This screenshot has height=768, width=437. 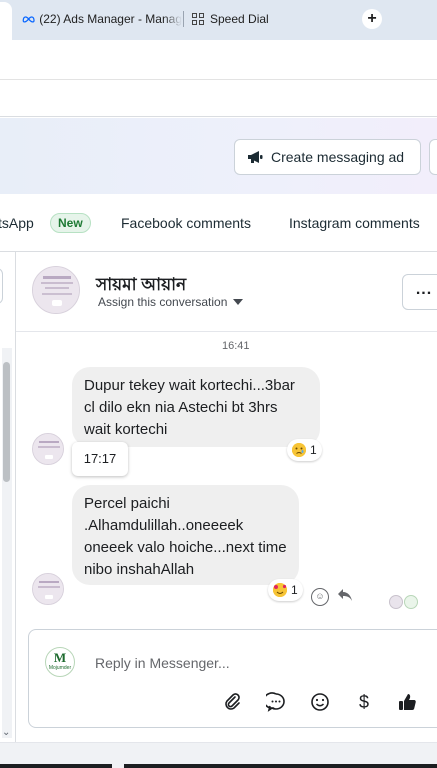 What do you see at coordinates (320, 702) in the screenshot?
I see `emoji-icon` at bounding box center [320, 702].